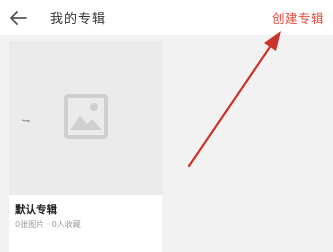 This screenshot has height=252, width=333. I want to click on create-album-button: 创建专辑, so click(298, 17).